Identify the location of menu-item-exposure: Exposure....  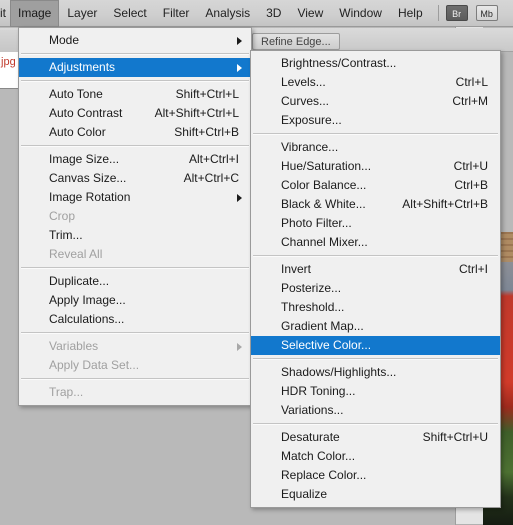
(375, 120).